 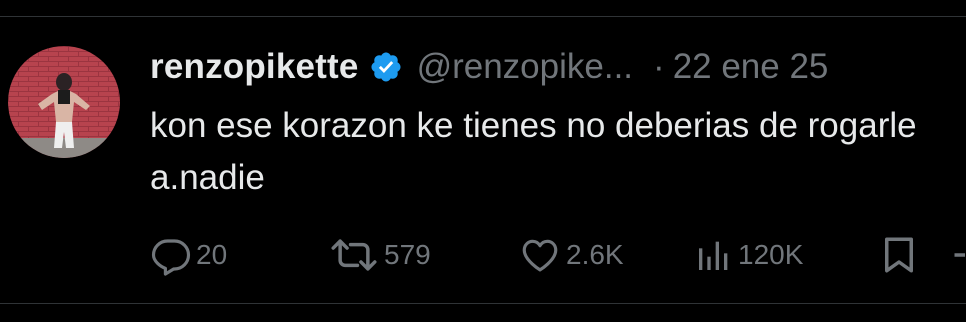 I want to click on share-button, so click(x=958, y=255).